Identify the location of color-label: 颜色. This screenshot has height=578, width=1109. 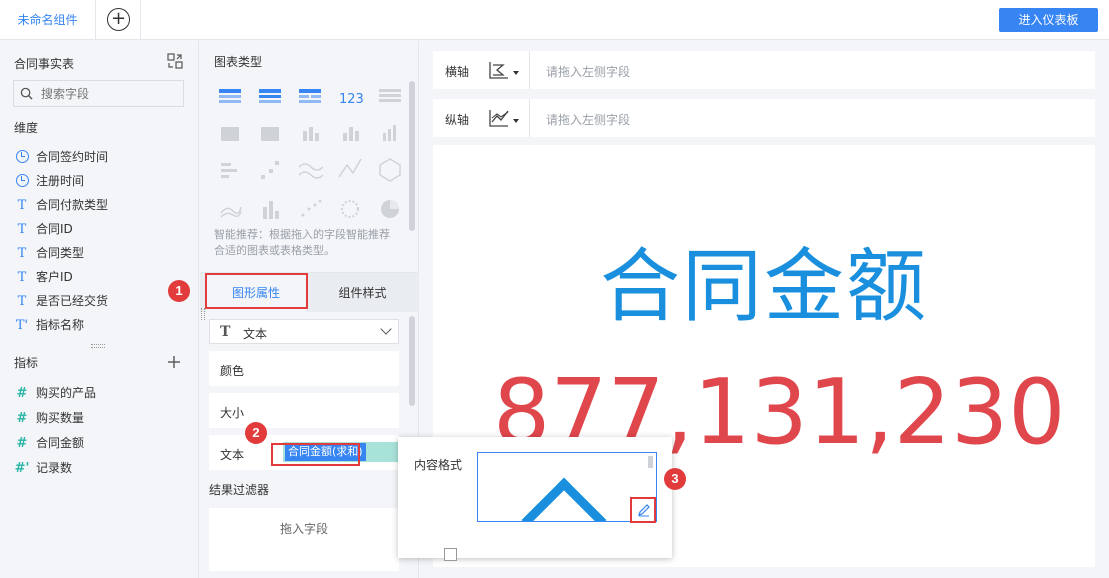
(232, 371).